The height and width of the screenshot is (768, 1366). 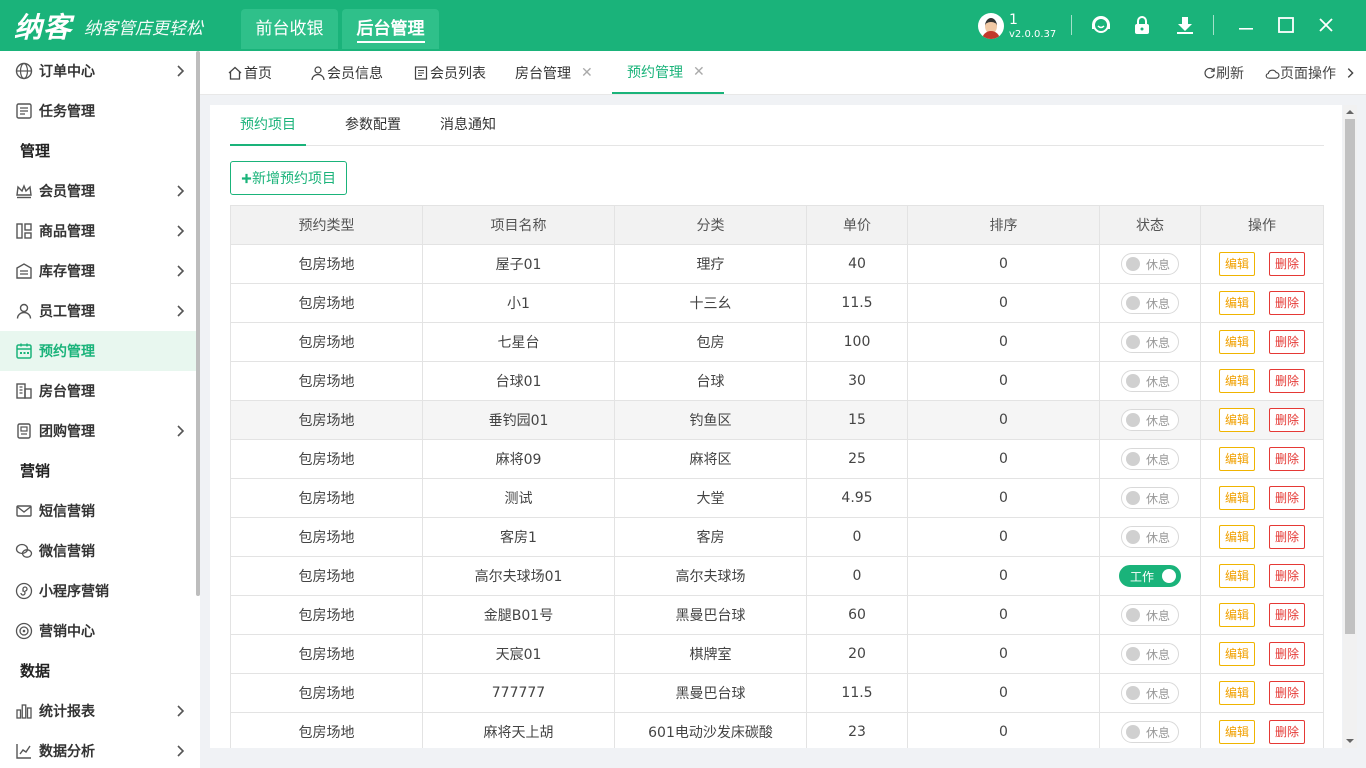 What do you see at coordinates (554, 72) in the screenshot?
I see `tab-room-management: 房台管理 ✕` at bounding box center [554, 72].